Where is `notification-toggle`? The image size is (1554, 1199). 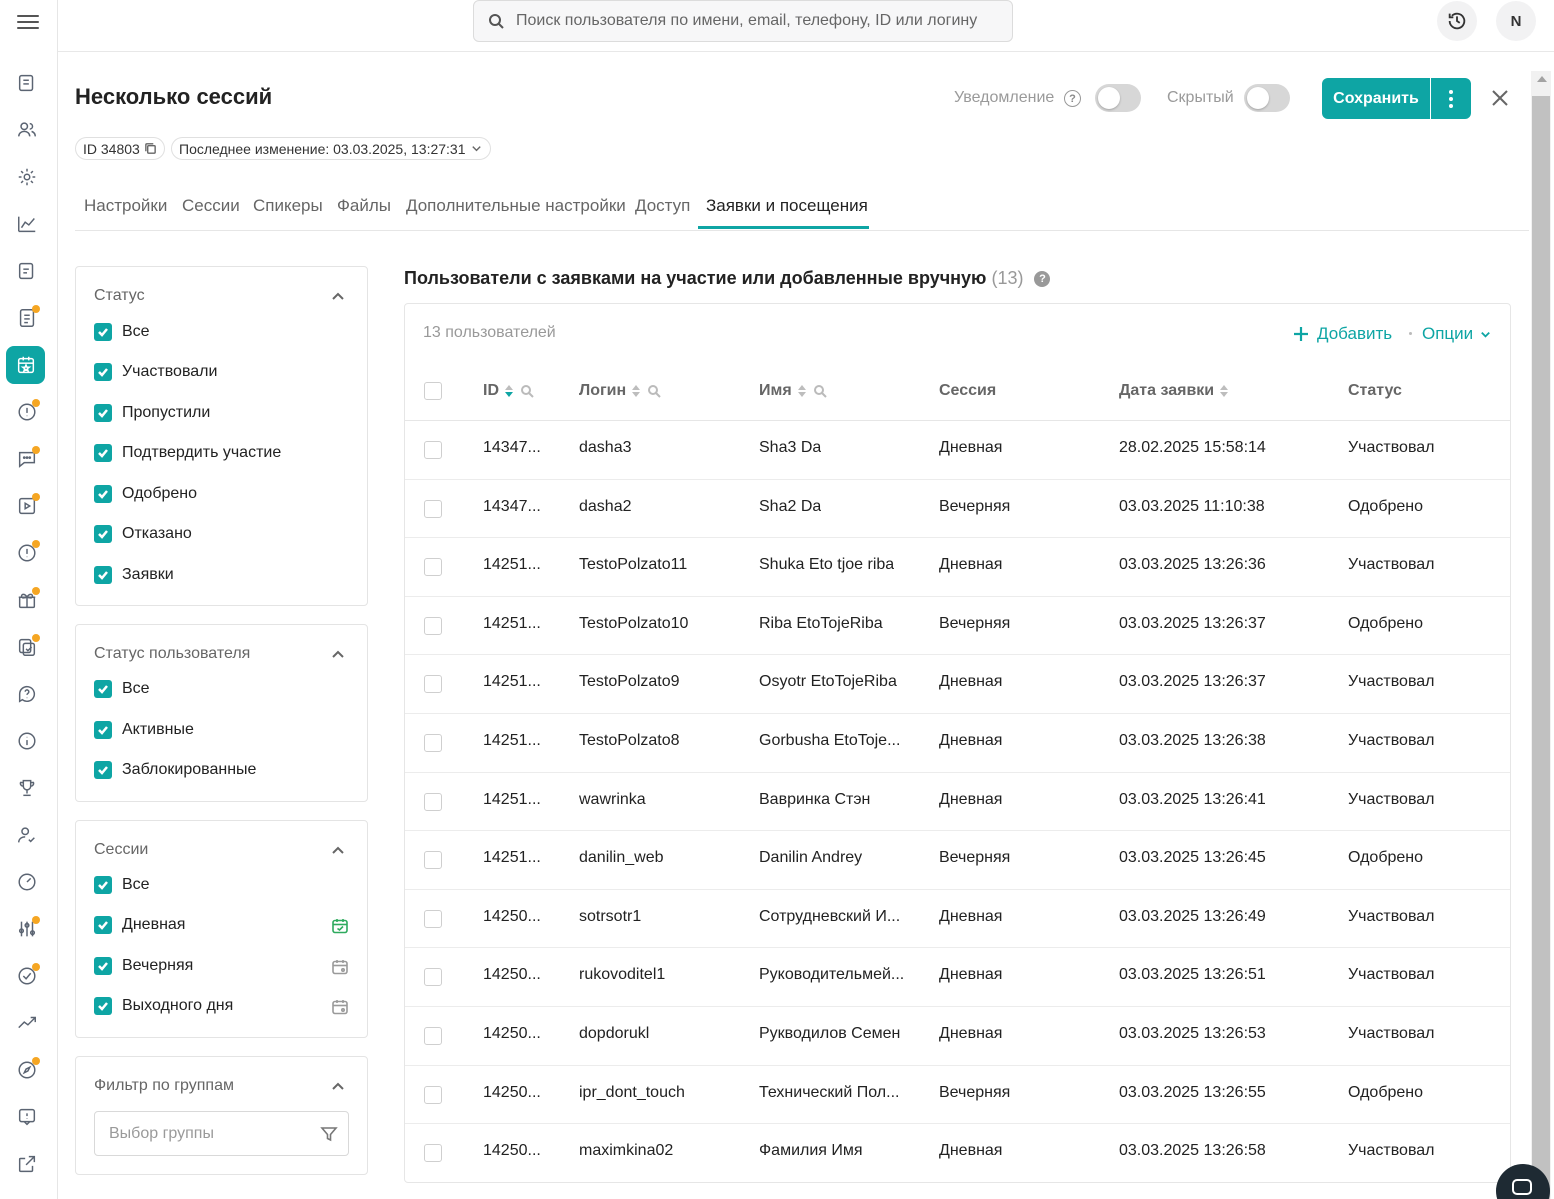
notification-toggle is located at coordinates (1118, 98).